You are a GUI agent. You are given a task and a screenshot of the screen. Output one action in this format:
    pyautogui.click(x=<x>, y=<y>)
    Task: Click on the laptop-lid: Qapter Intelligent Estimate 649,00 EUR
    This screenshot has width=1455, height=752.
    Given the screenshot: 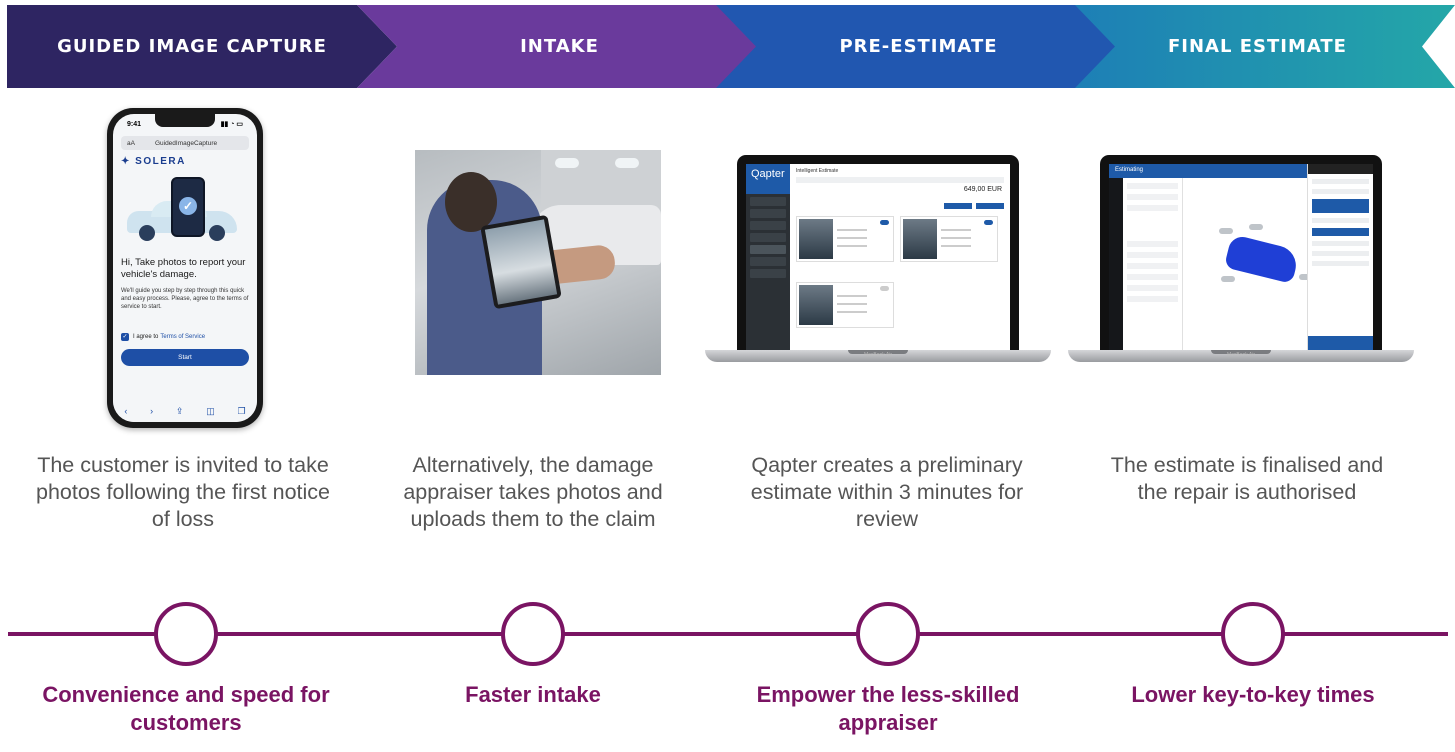 What is the action you would take?
    pyautogui.click(x=878, y=252)
    